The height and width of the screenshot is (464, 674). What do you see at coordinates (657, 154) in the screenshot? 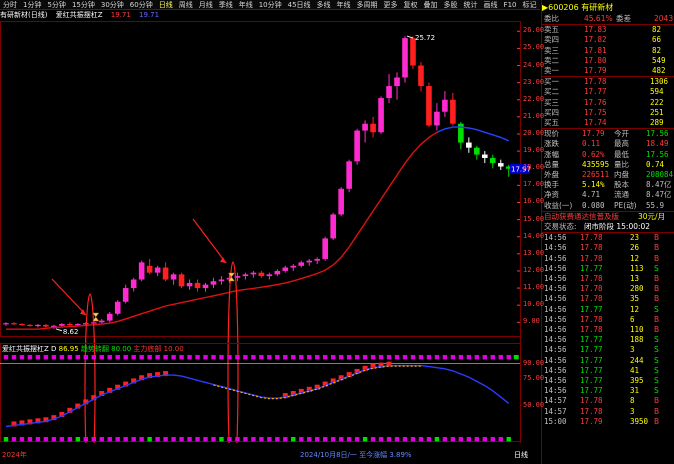
I see `stat-row-2-cell-3: 17.56` at bounding box center [657, 154].